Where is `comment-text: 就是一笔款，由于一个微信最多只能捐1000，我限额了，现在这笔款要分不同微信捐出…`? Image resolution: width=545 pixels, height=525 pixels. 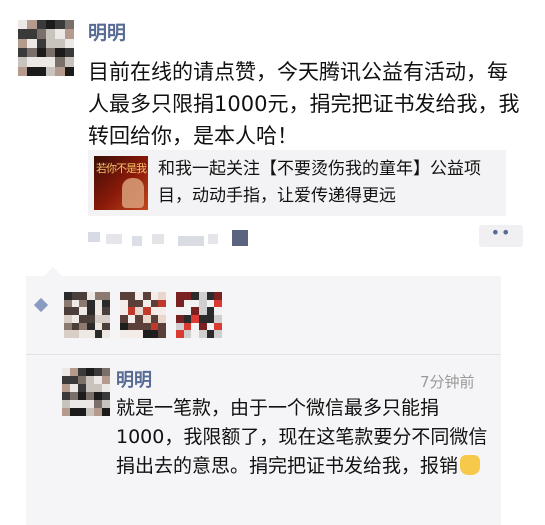
comment-text: 就是一笔款，由于一个微信最多只能捐1000，我限额了，现在这笔款要分不同微信捐出… is located at coordinates (306, 437).